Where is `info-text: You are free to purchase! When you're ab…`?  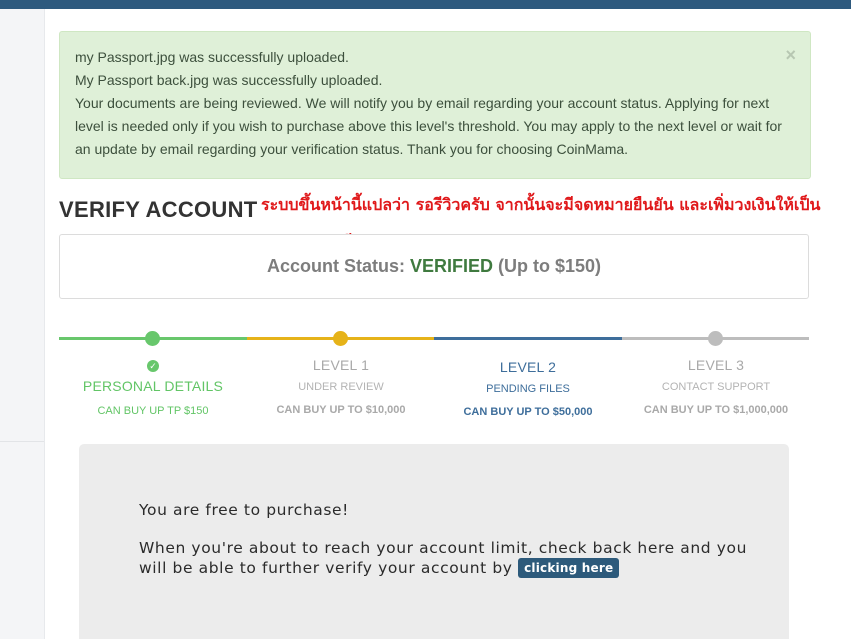 info-text: You are free to purchase! When you're ab… is located at coordinates (444, 539).